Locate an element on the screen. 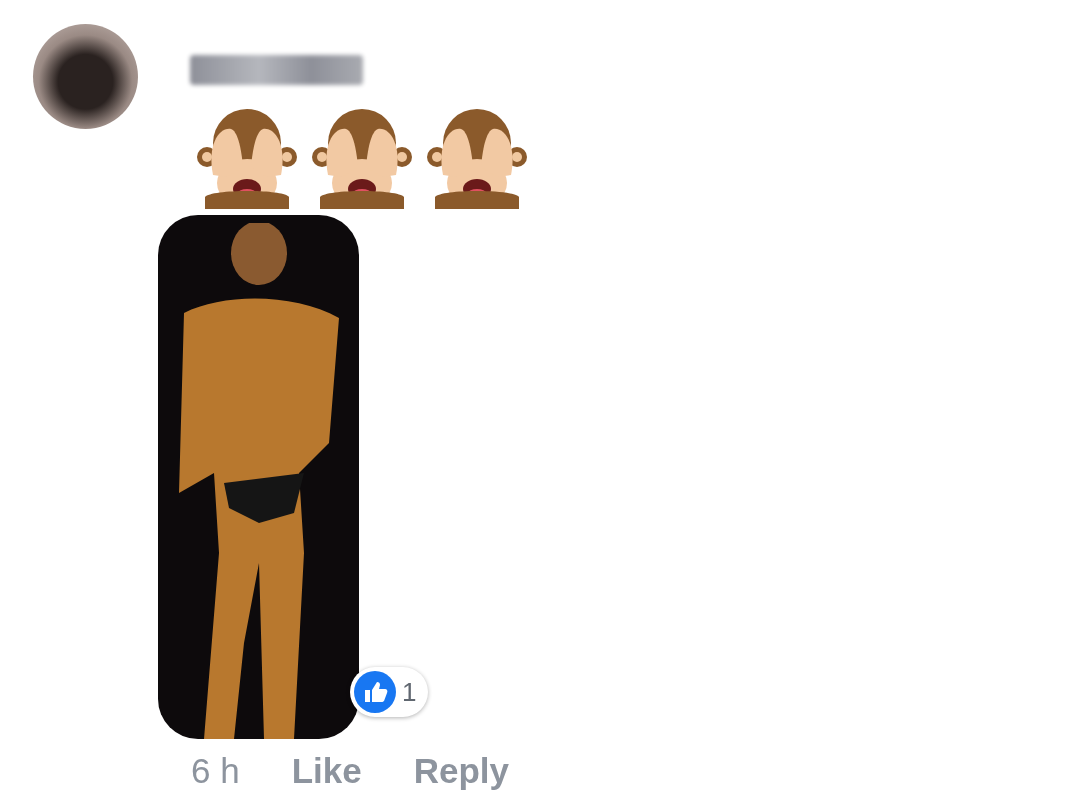 The image size is (1080, 810). timestamp: 6 h is located at coordinates (215, 771).